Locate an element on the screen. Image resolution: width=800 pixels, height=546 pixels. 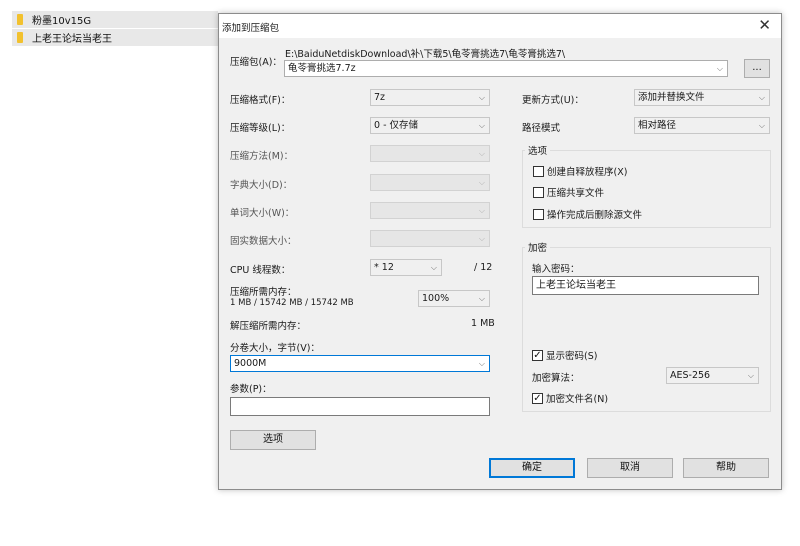
format-select: 7z ⌵ is located at coordinates (430, 97).